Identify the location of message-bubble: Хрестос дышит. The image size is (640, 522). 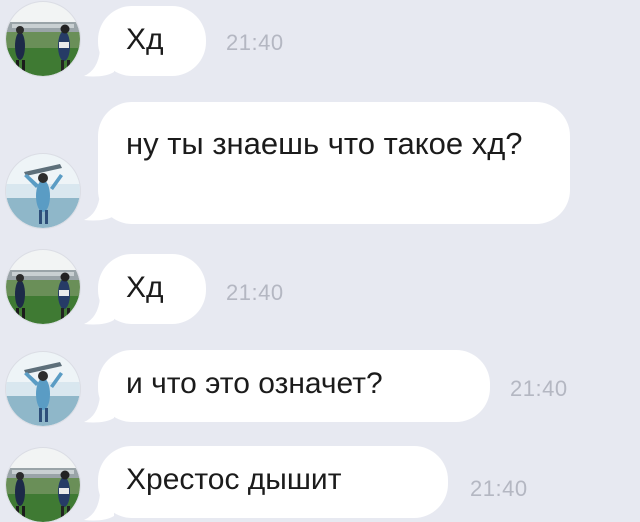
(273, 482).